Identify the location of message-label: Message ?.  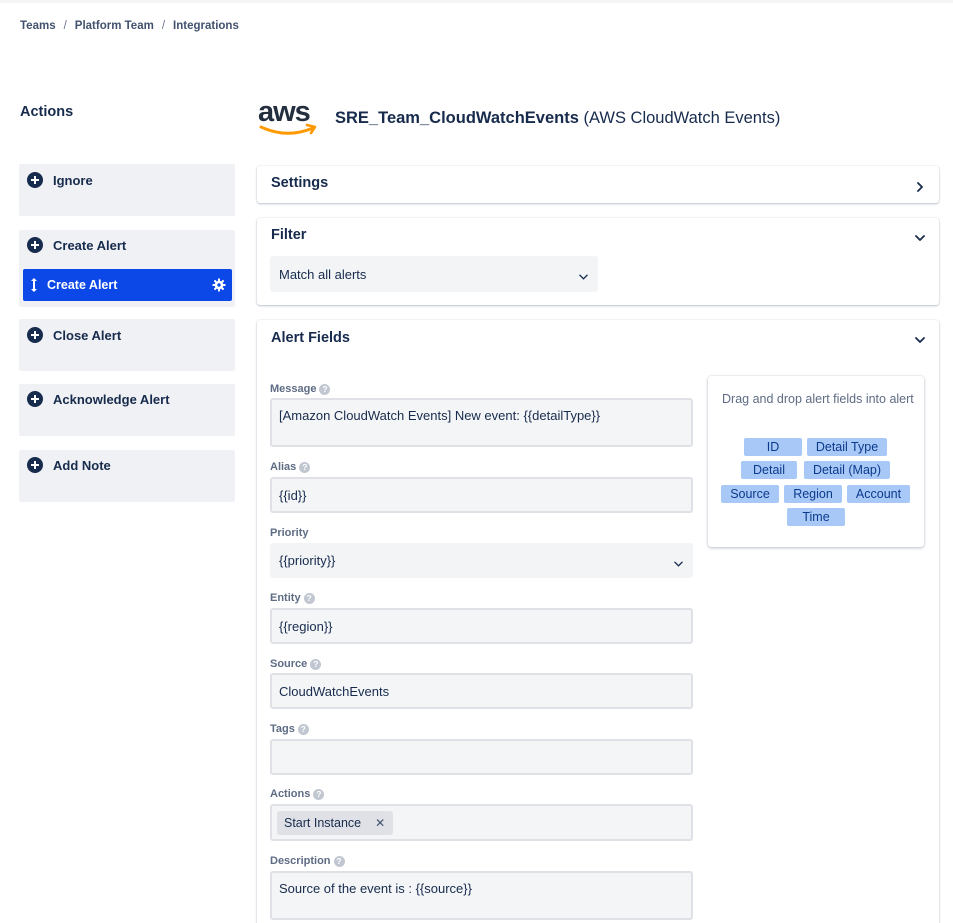
(300, 389).